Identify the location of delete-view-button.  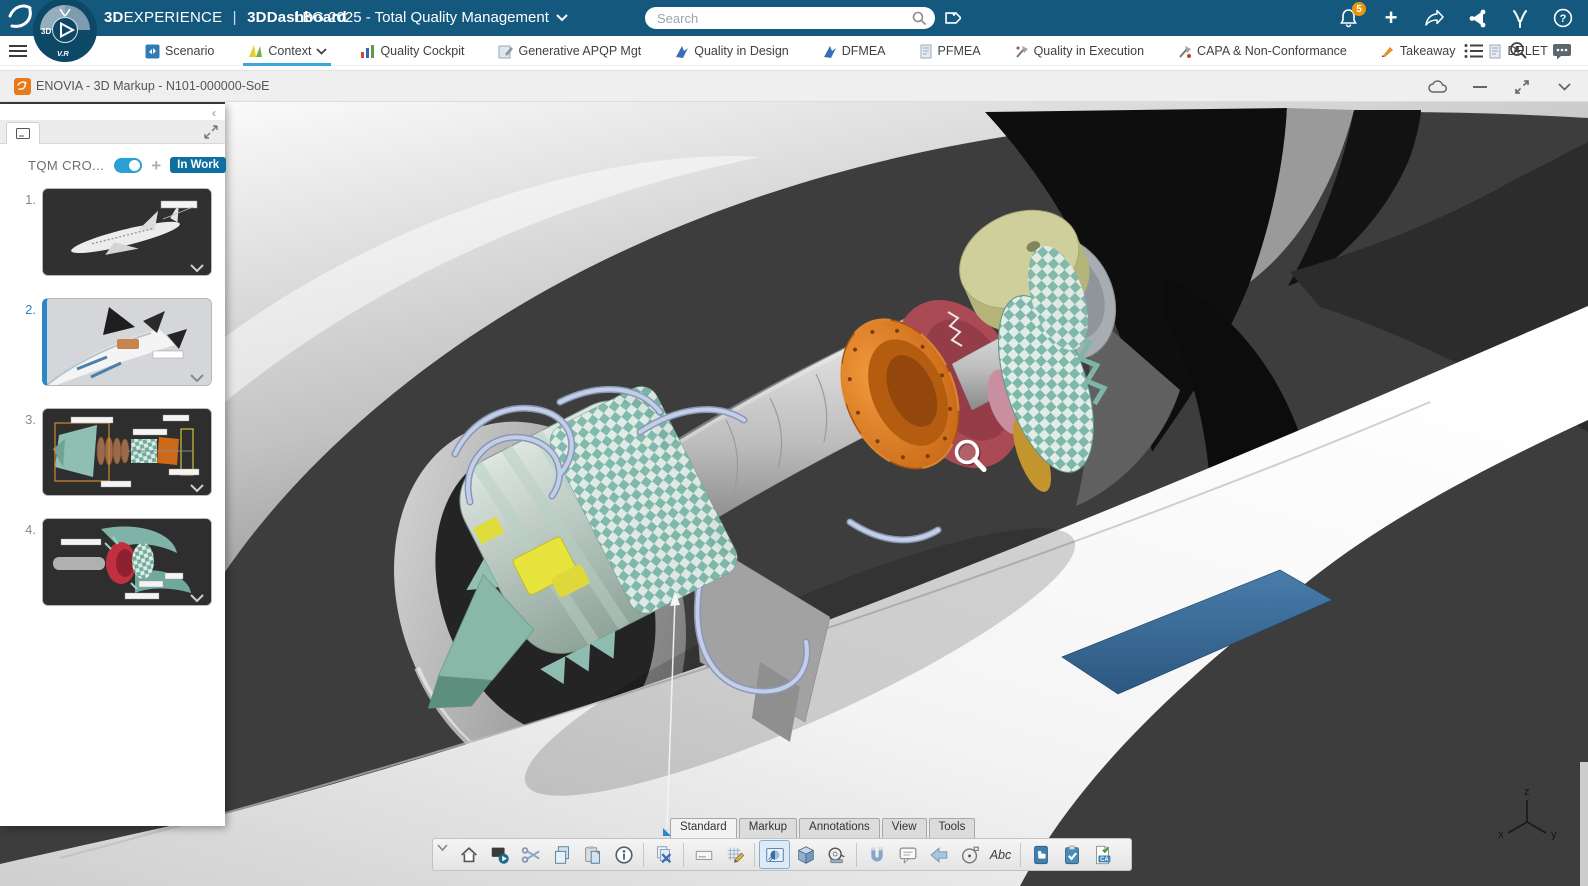
(663, 854).